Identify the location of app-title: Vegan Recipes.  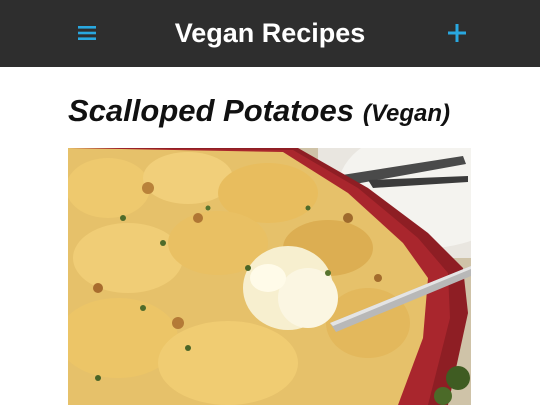
(270, 33).